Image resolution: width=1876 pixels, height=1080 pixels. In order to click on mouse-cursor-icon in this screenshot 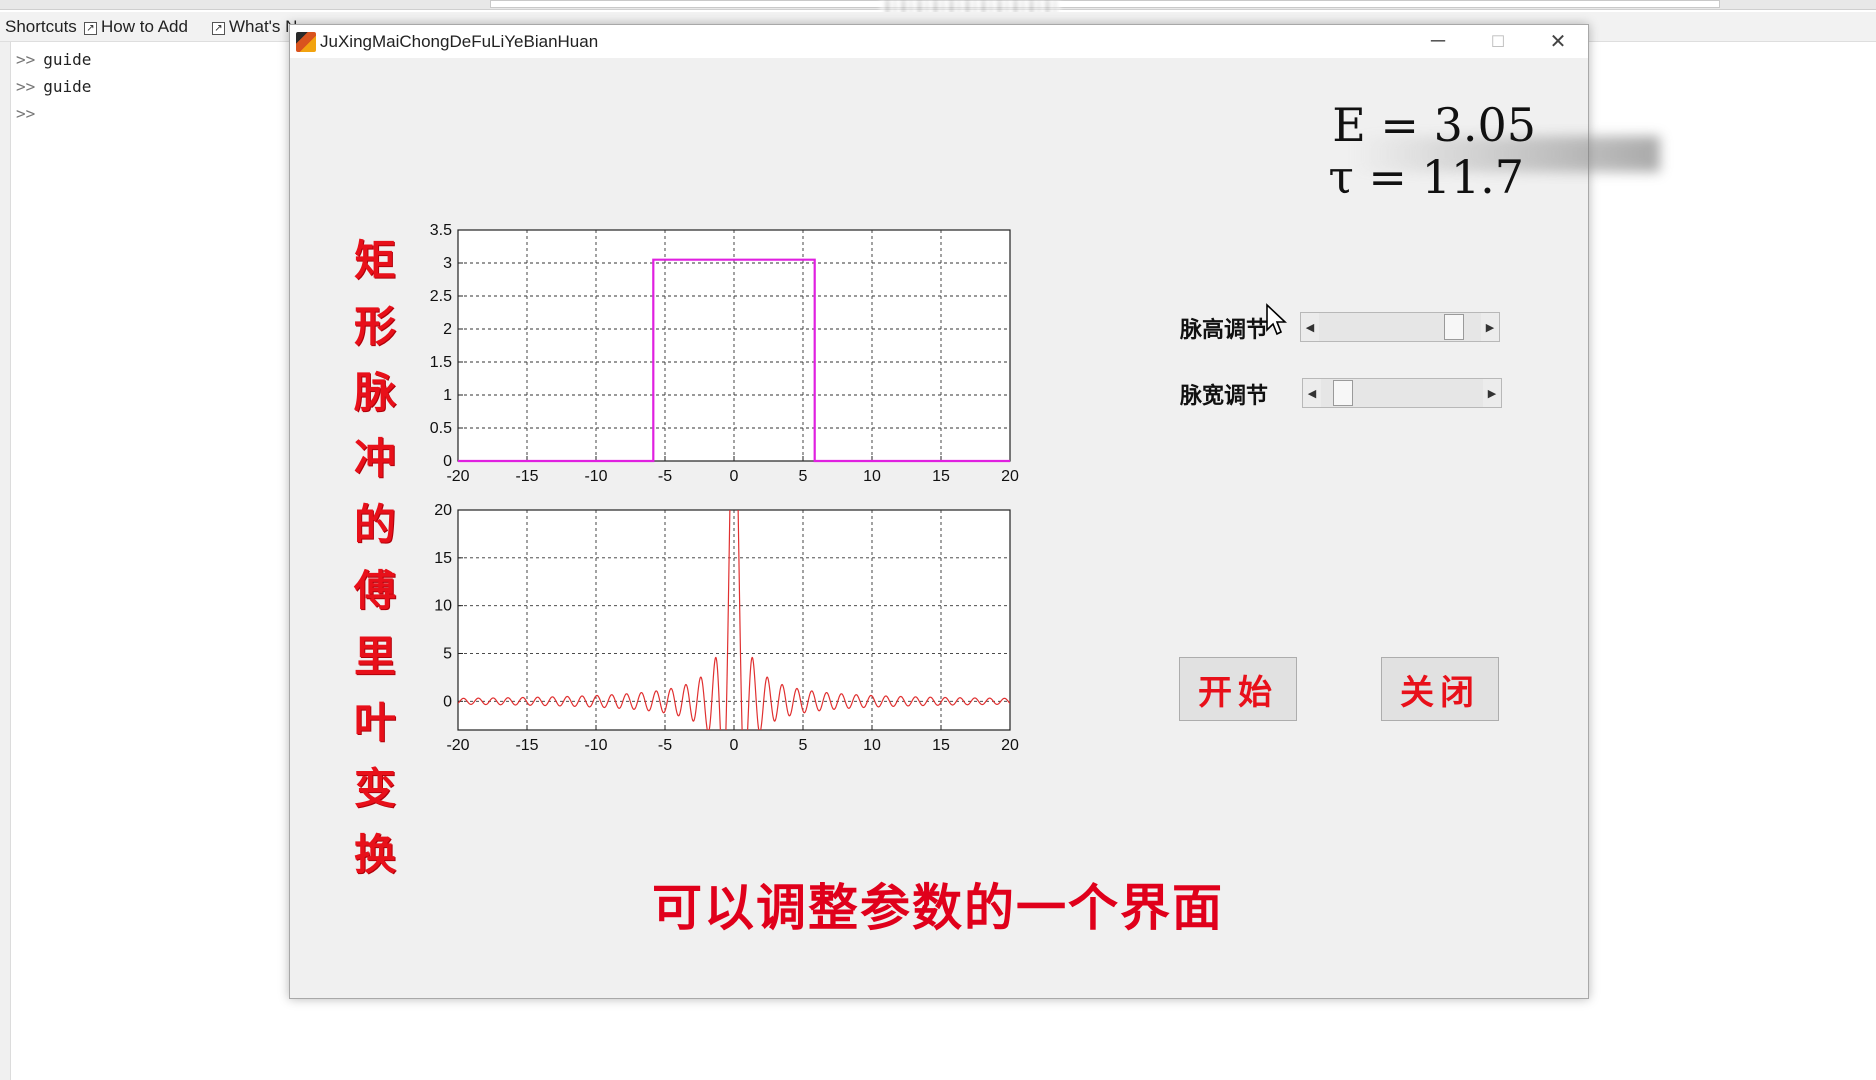, I will do `click(1277, 319)`.